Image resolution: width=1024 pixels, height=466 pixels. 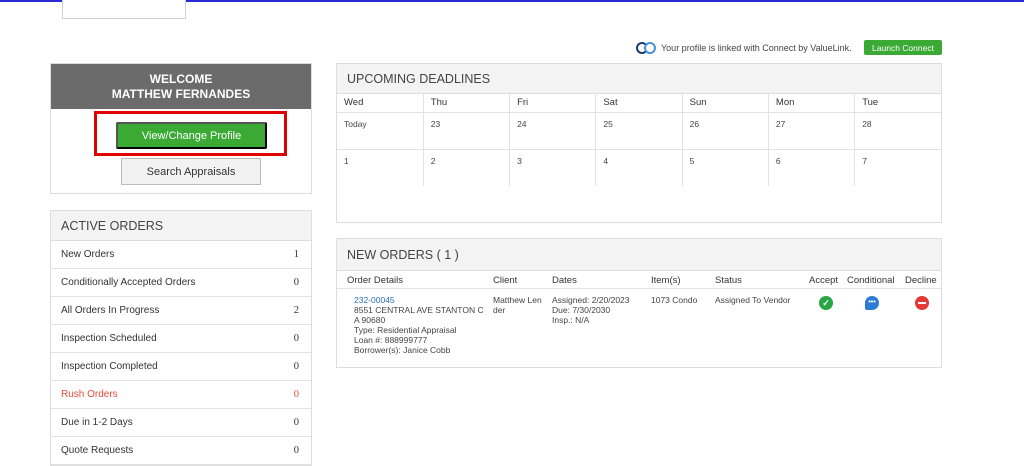 What do you see at coordinates (405, 330) in the screenshot?
I see `order-type: Type: Residential Appraisal` at bounding box center [405, 330].